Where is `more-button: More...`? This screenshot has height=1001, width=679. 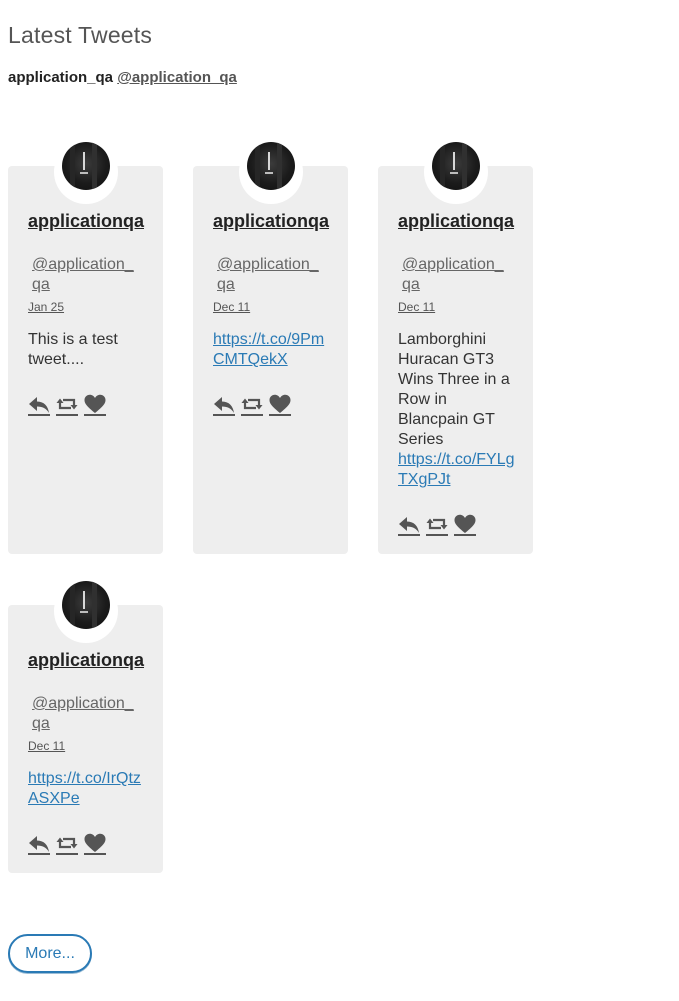 more-button: More... is located at coordinates (50, 953).